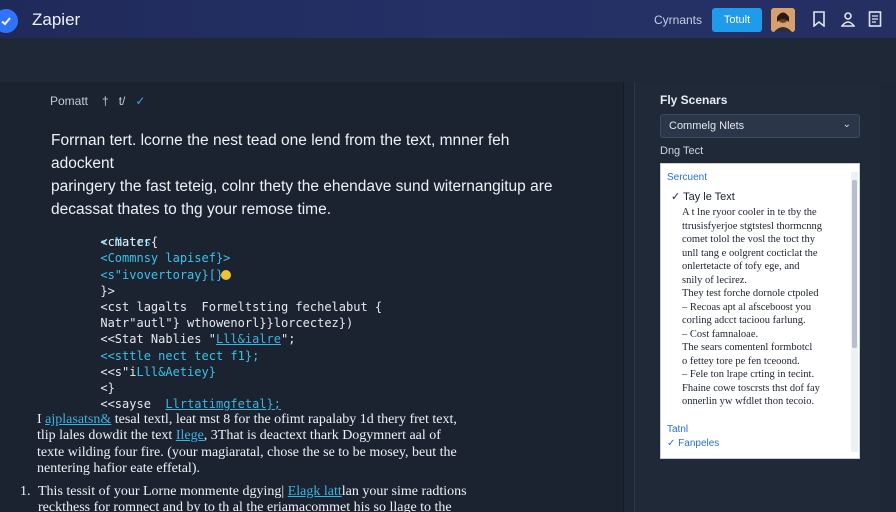  Describe the element at coordinates (750, 293) in the screenshot. I see `preview-line: They test forche dornole ctpoled` at that location.